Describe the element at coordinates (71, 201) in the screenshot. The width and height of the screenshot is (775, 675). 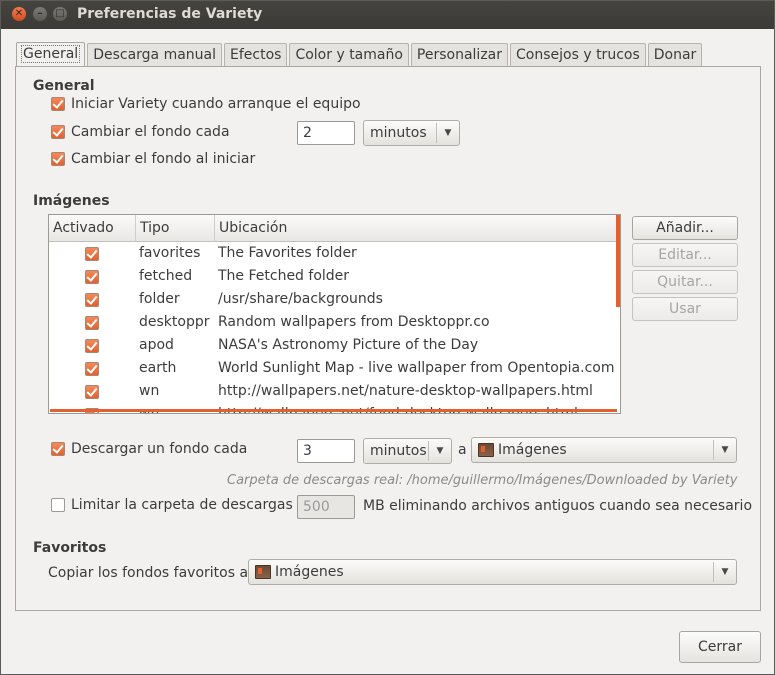
I see `images-heading: Imágenes` at that location.